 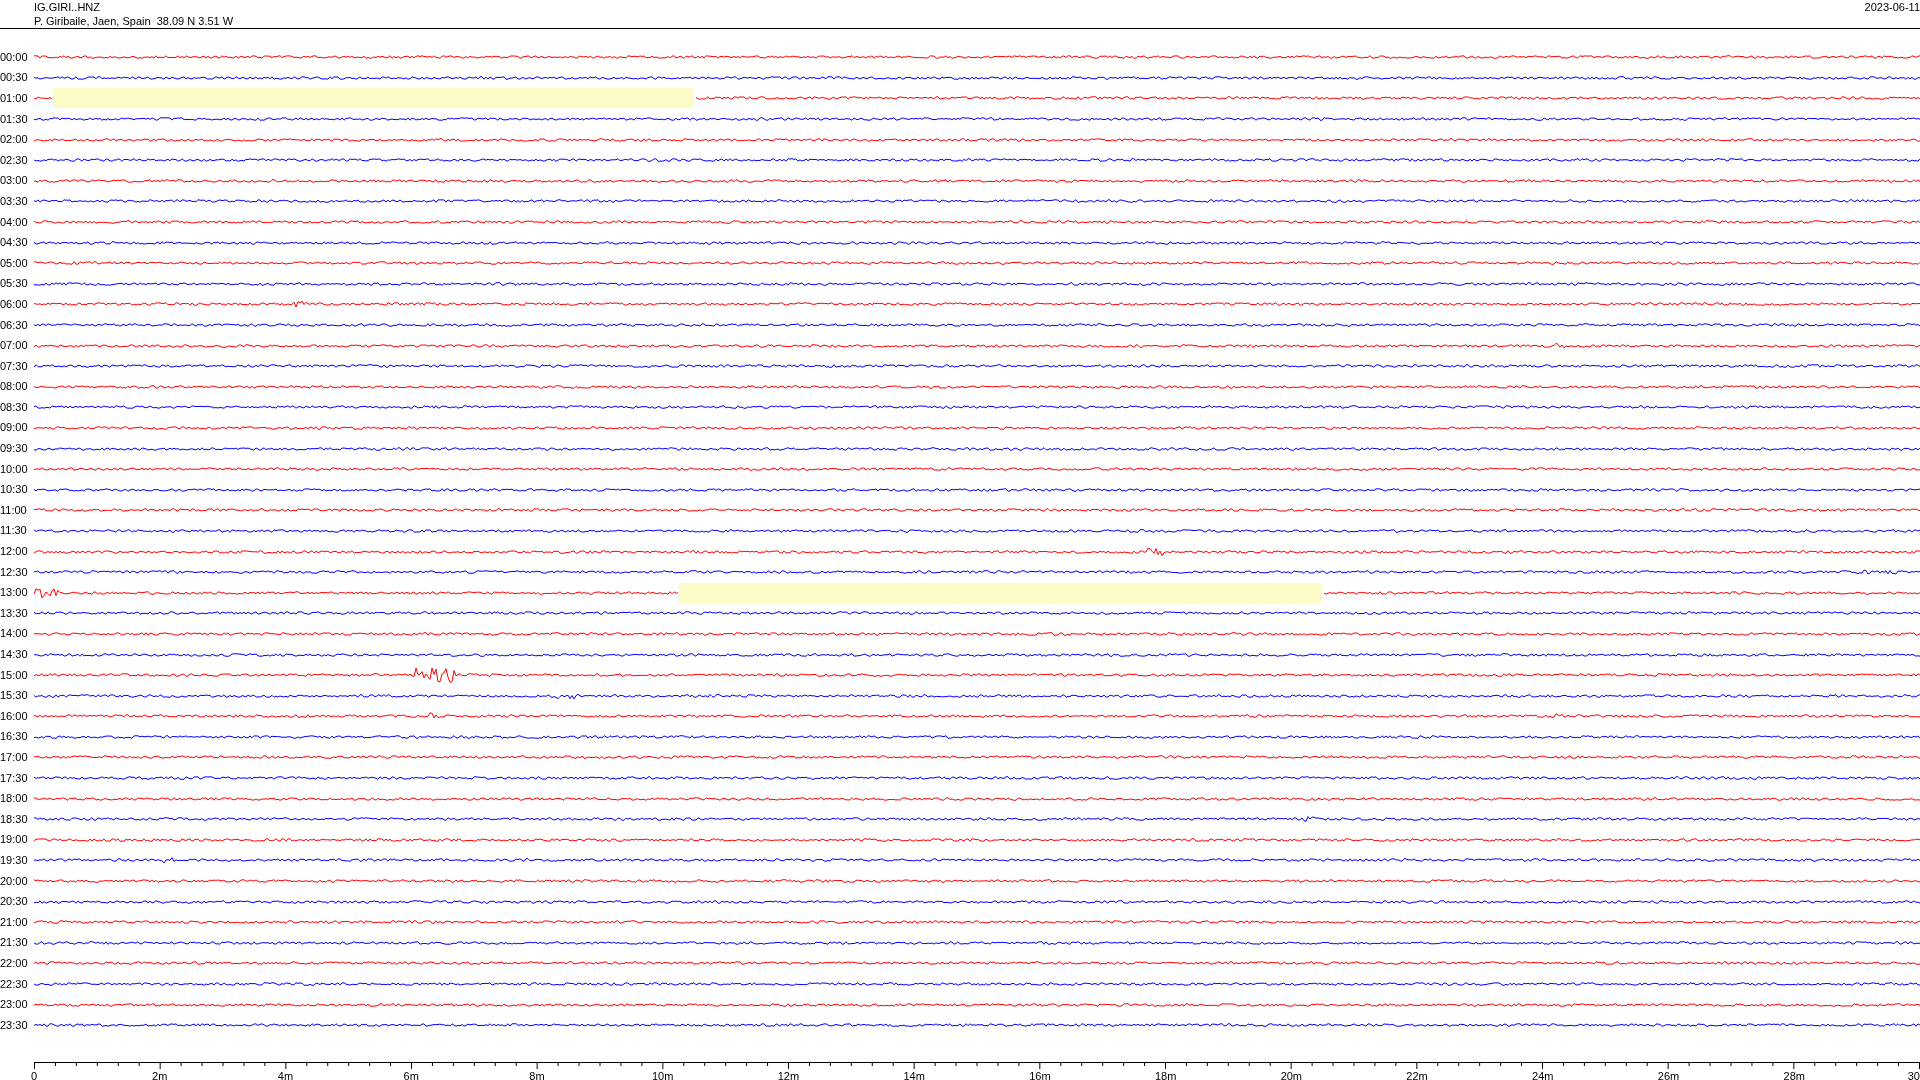 I want to click on time-label: 17:00, so click(x=14, y=757).